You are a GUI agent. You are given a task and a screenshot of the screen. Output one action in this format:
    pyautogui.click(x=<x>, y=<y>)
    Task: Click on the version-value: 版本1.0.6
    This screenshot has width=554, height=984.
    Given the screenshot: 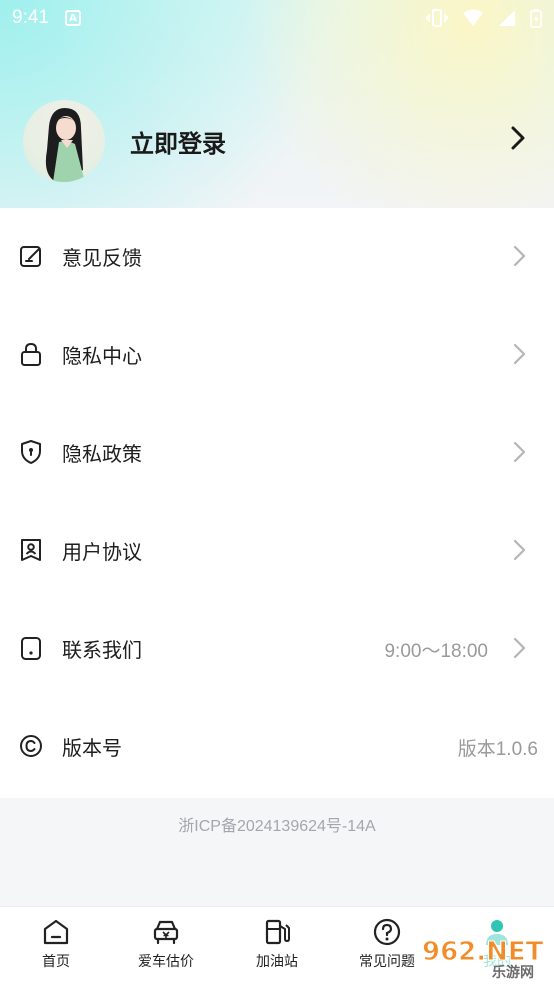 What is the action you would take?
    pyautogui.click(x=497, y=749)
    